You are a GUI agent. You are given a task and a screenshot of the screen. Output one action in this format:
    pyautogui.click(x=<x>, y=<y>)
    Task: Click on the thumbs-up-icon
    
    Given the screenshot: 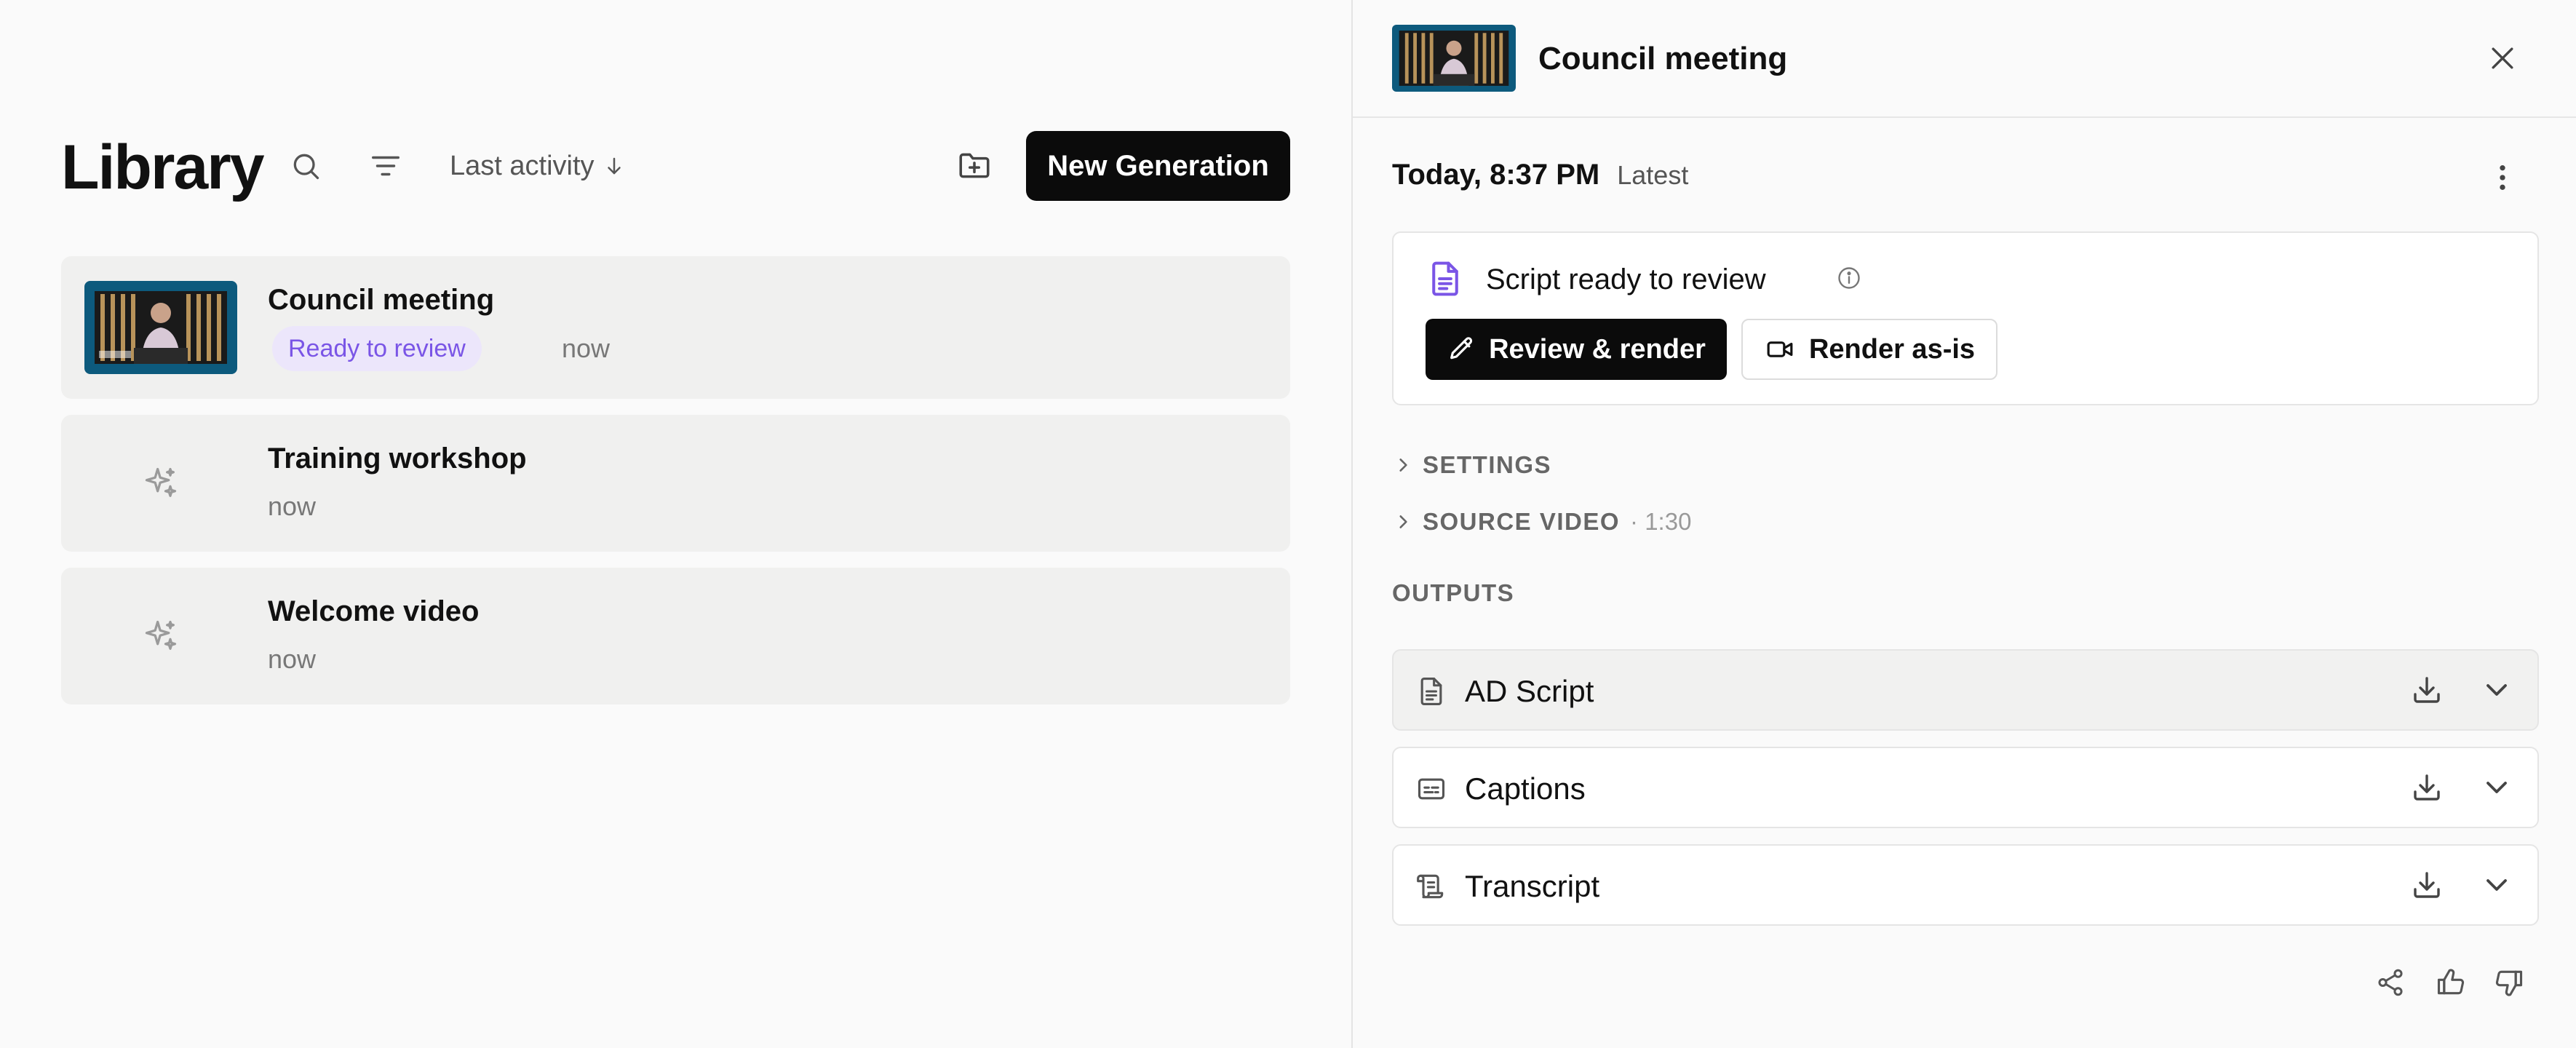 What is the action you would take?
    pyautogui.click(x=2450, y=982)
    